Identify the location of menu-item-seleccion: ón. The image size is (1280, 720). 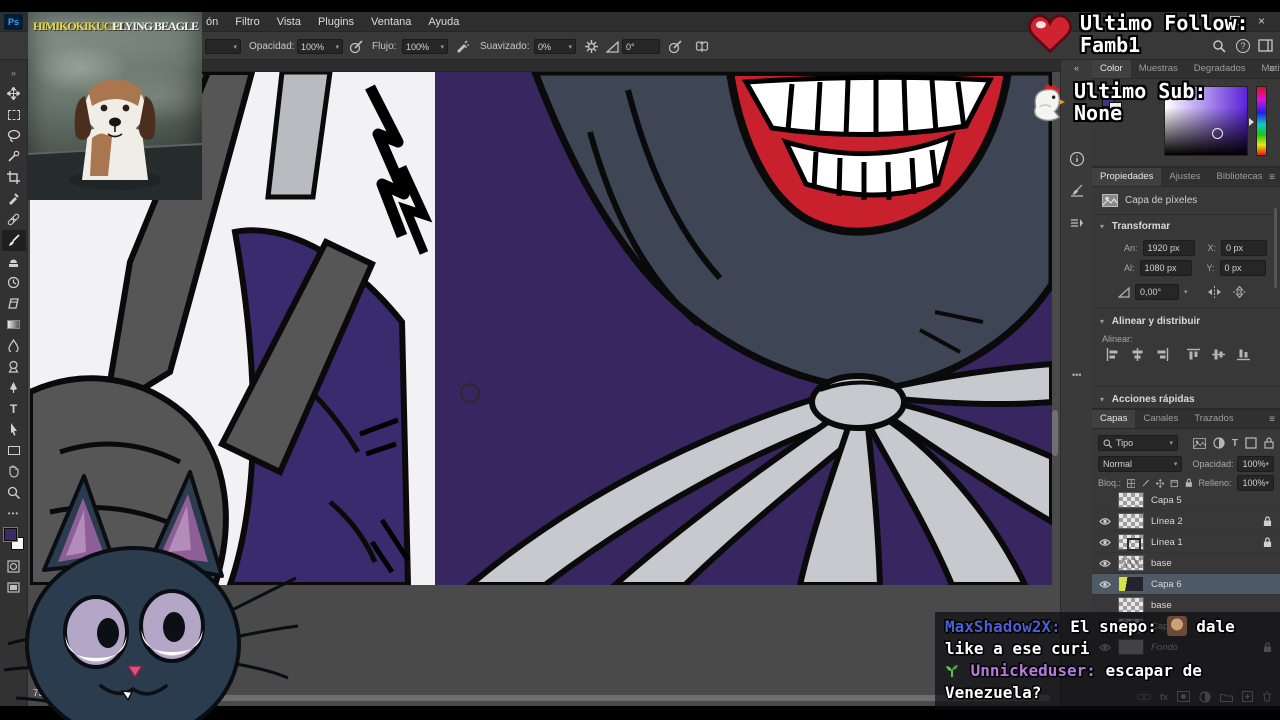
(212, 22).